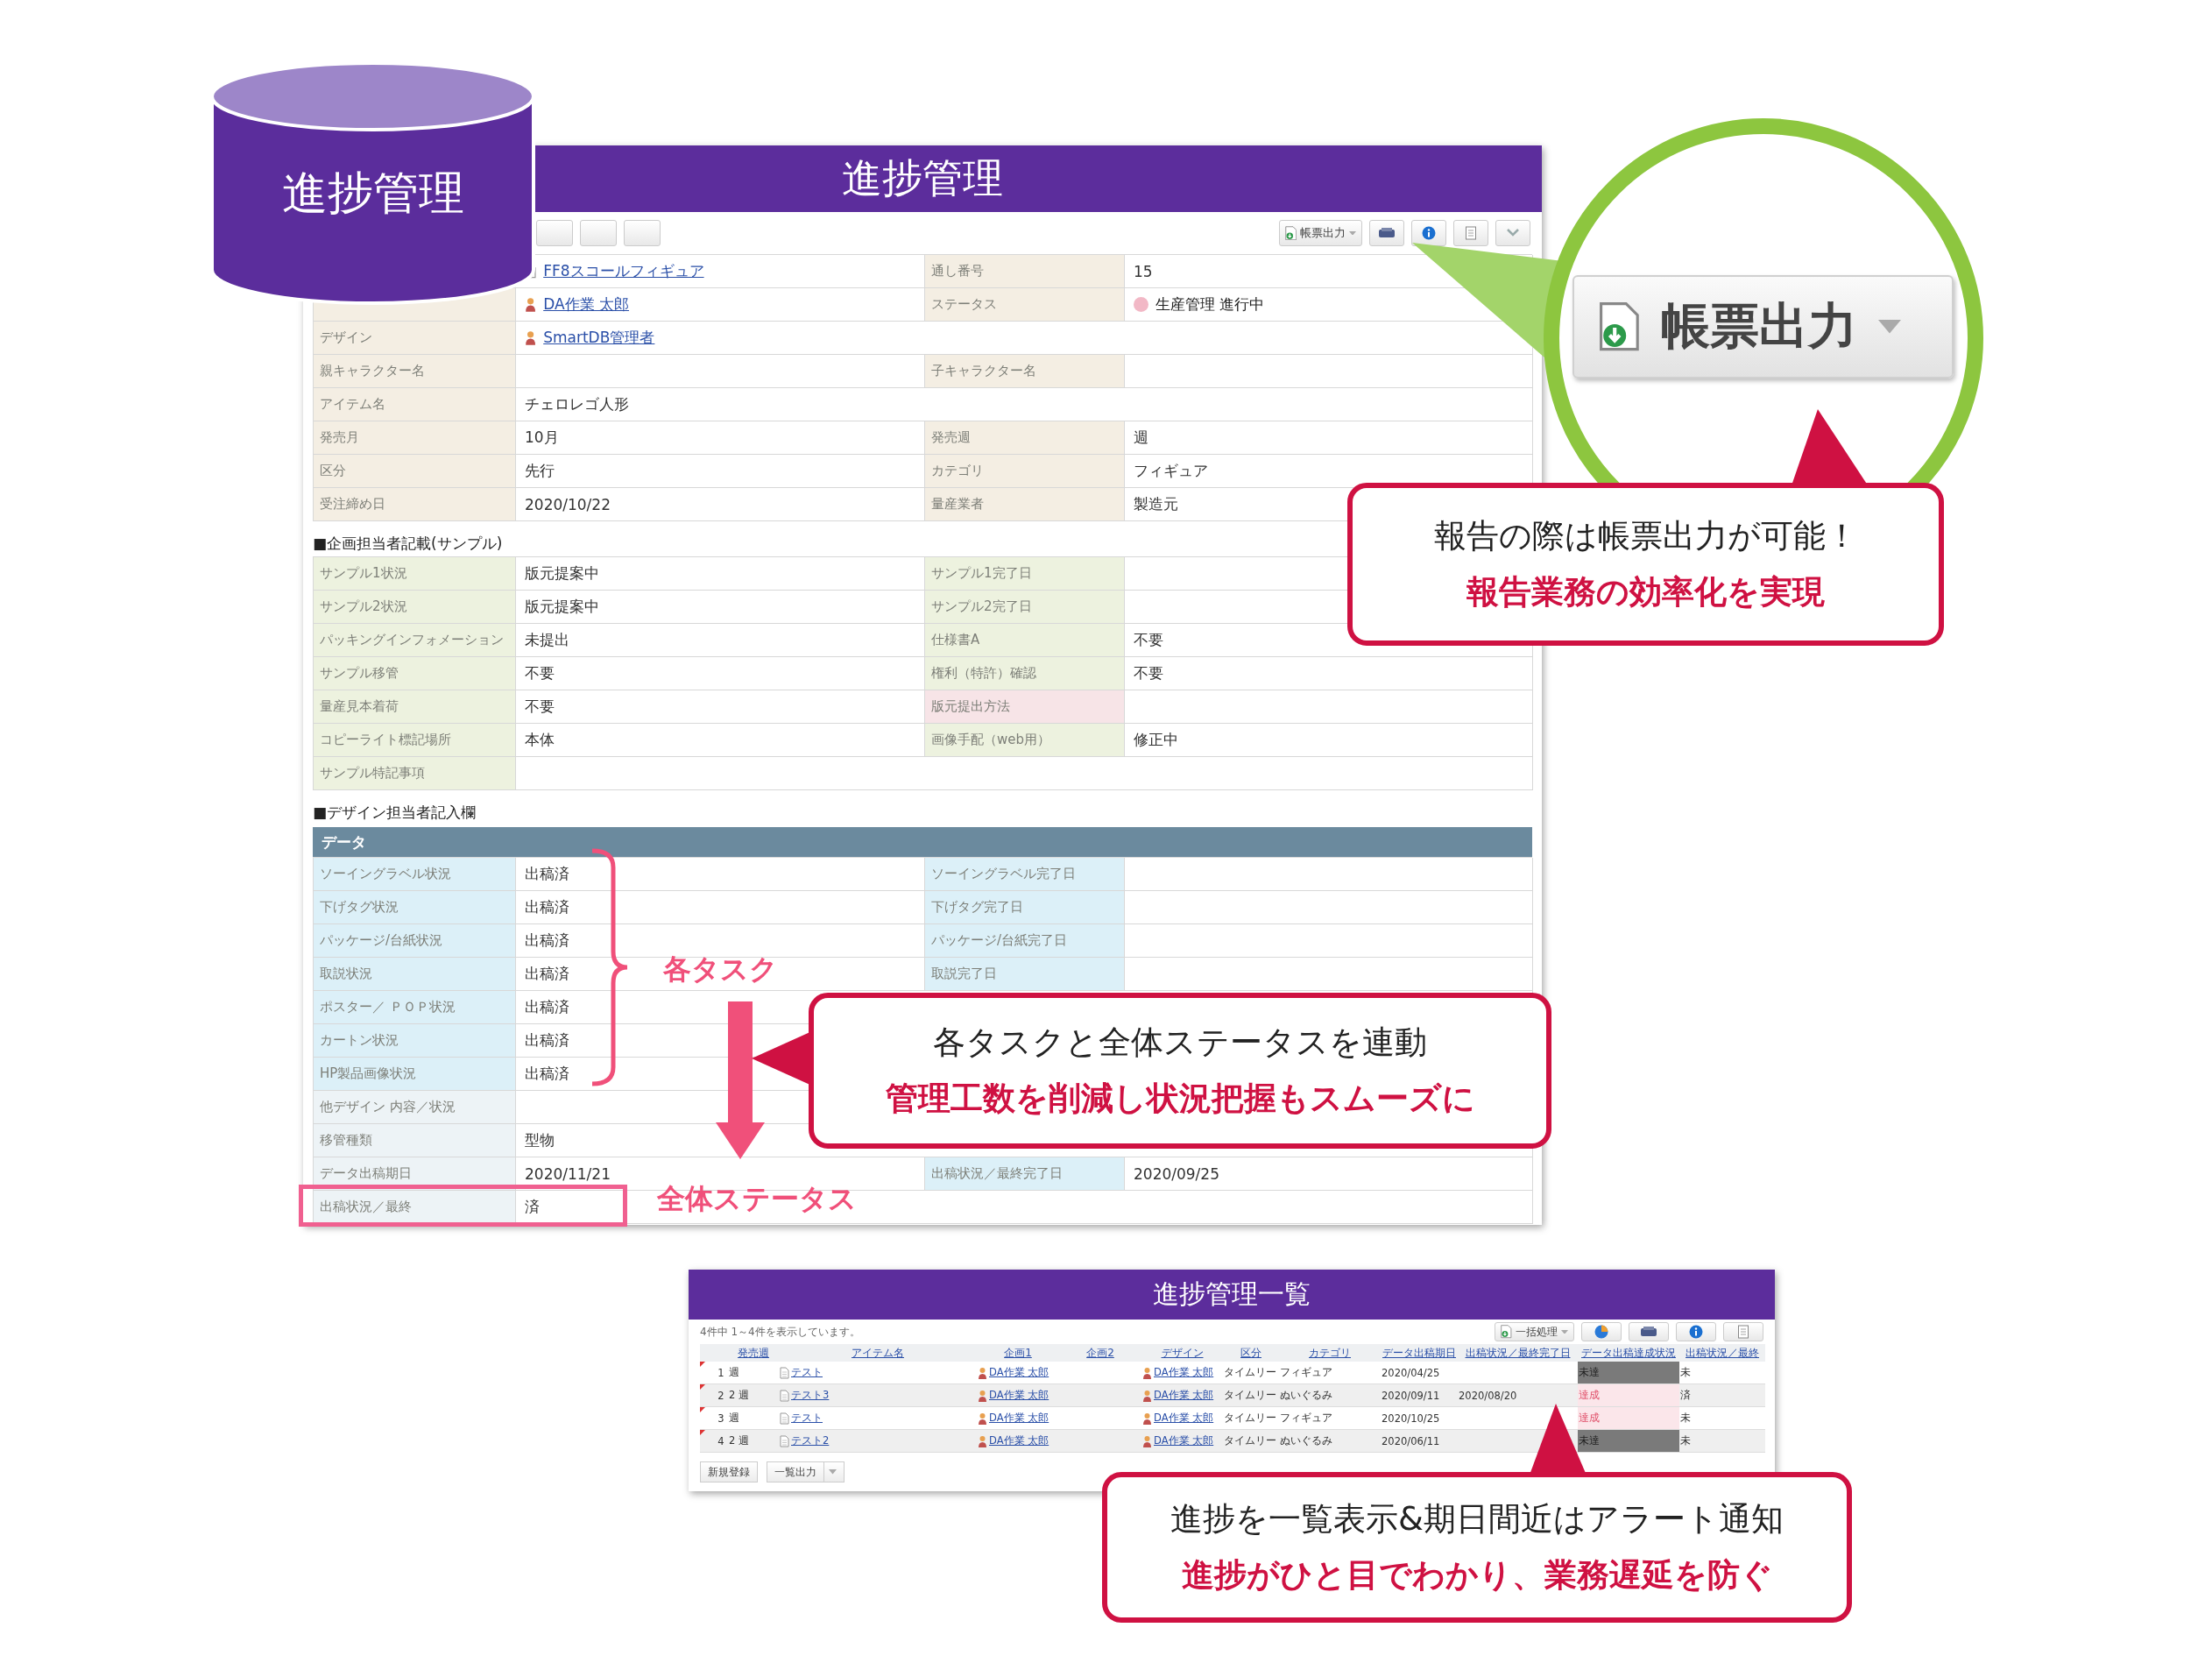 Image resolution: width=2212 pixels, height=1670 pixels. I want to click on field-label: 区分, so click(415, 471).